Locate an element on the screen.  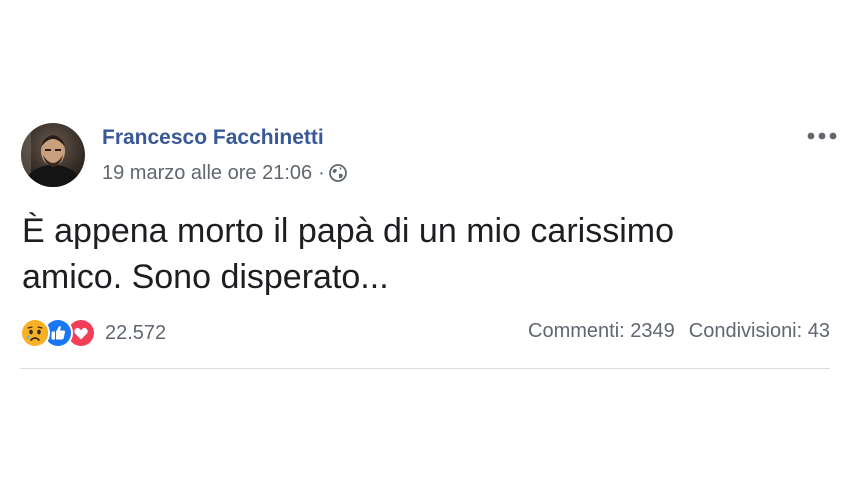
divider is located at coordinates (425, 368).